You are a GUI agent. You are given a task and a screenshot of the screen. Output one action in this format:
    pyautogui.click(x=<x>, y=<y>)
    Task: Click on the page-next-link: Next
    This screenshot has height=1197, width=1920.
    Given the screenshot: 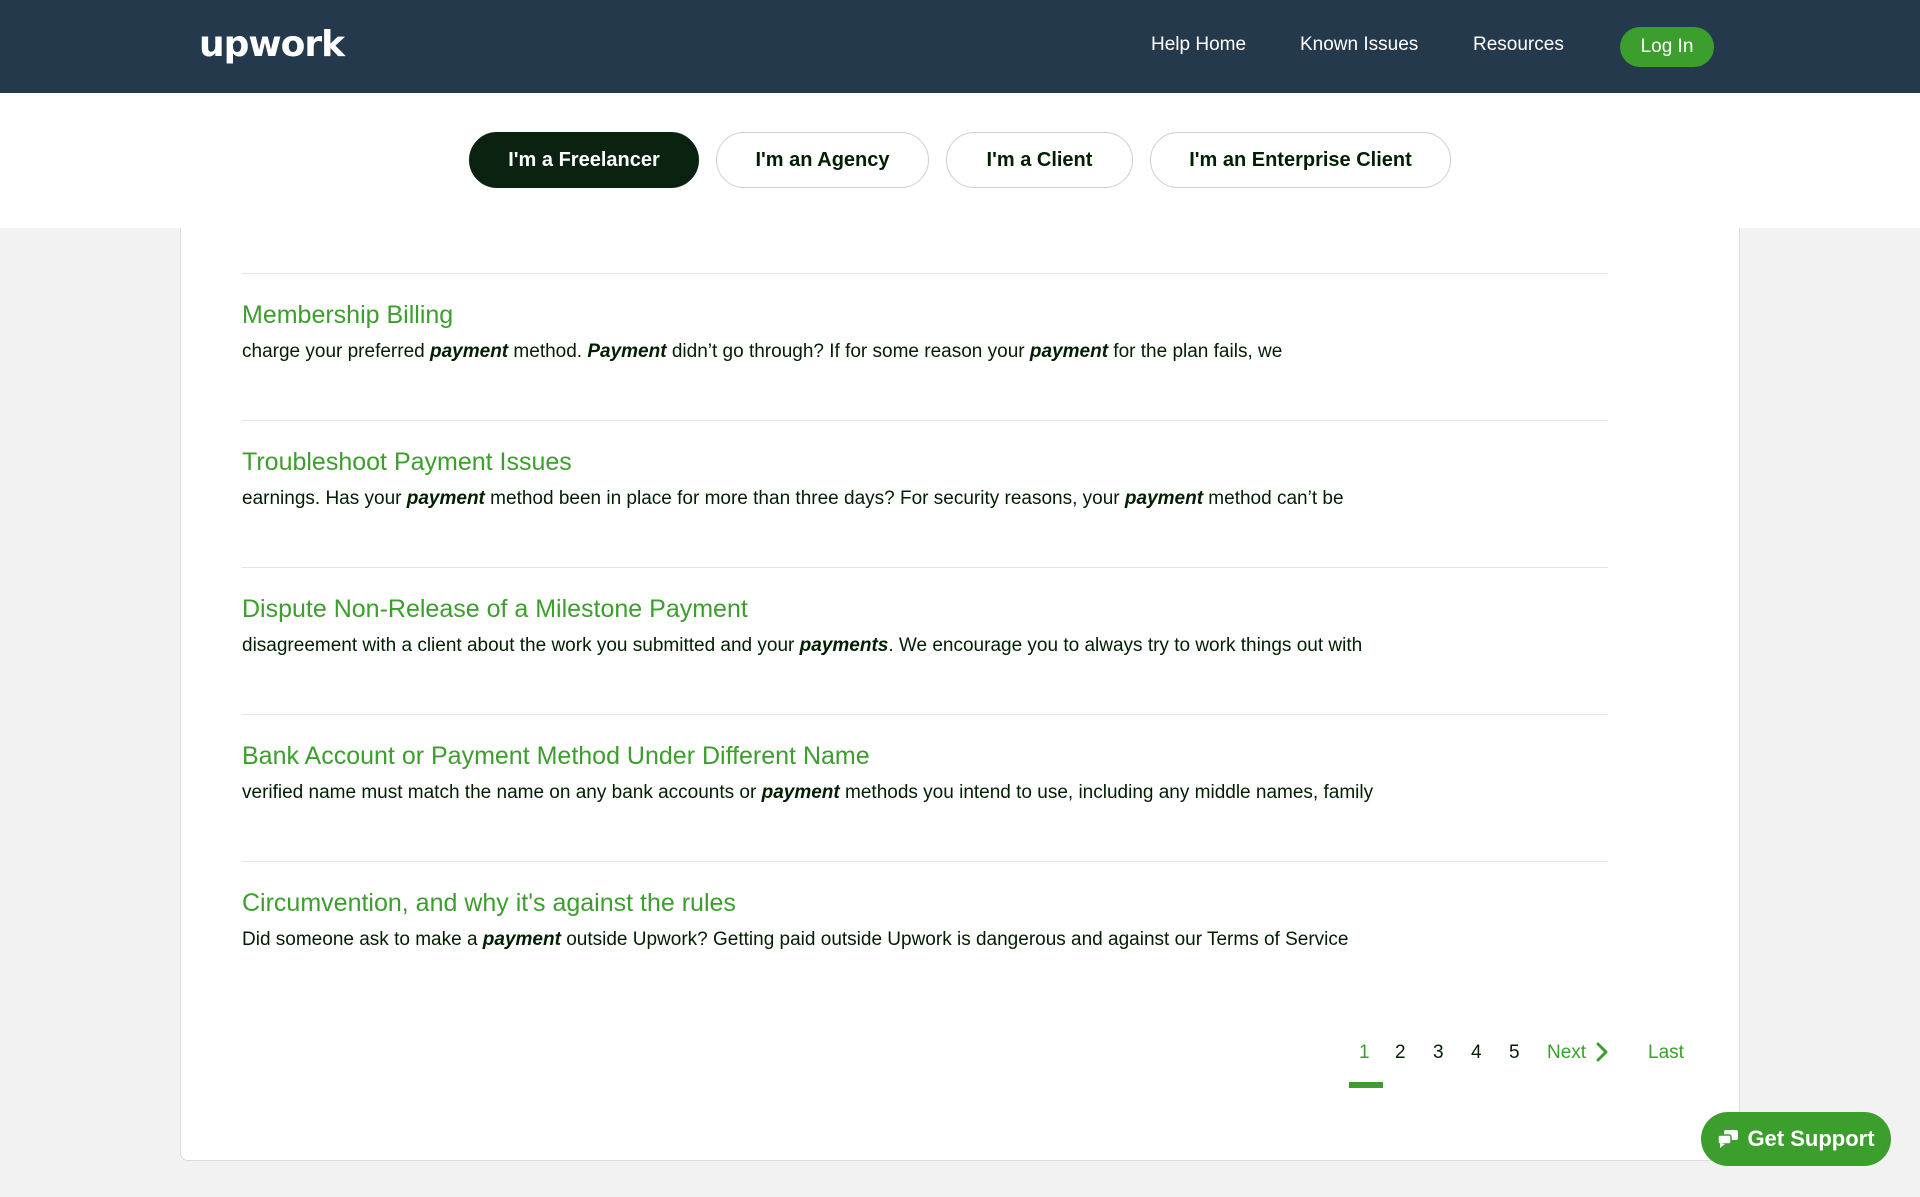 What is the action you would take?
    pyautogui.click(x=1578, y=1053)
    